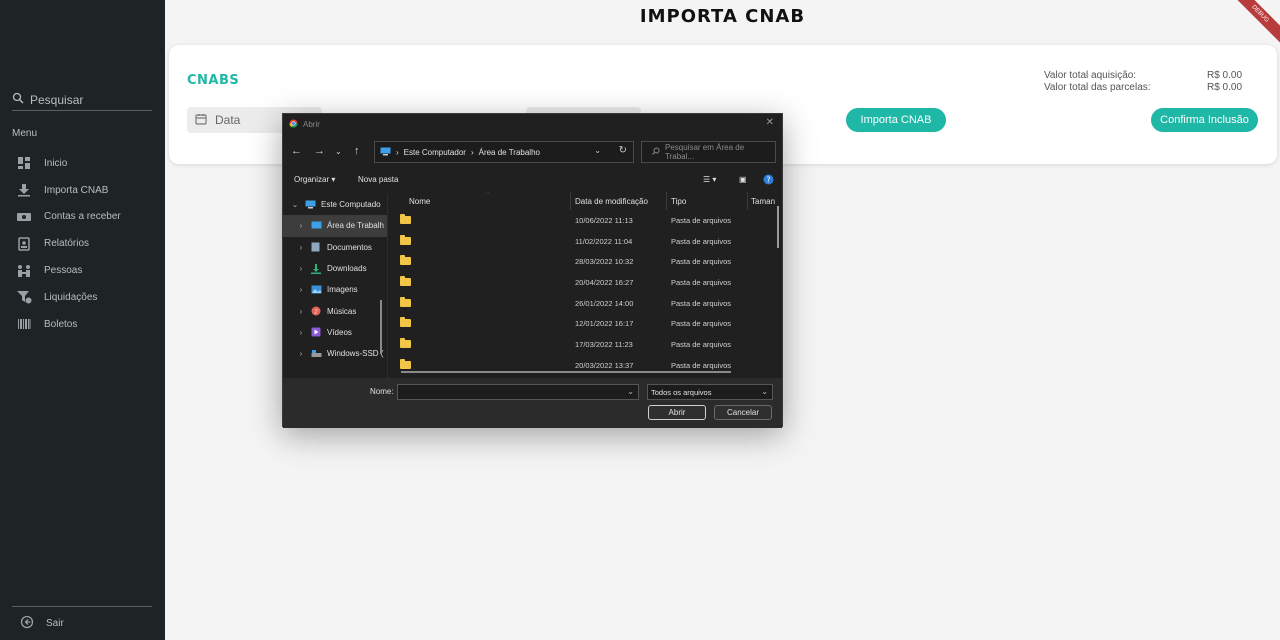  What do you see at coordinates (68, 217) in the screenshot?
I see `sidebar-item-contas-a-receber: Contas a receber` at bounding box center [68, 217].